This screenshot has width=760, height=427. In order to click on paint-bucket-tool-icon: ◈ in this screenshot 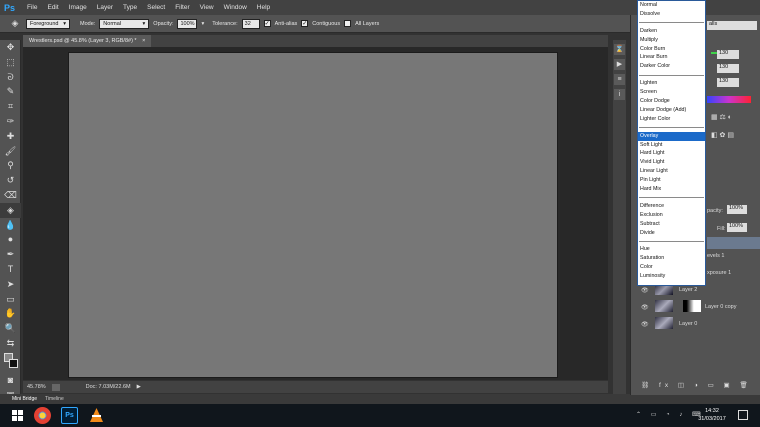, I will do `click(10, 210)`.